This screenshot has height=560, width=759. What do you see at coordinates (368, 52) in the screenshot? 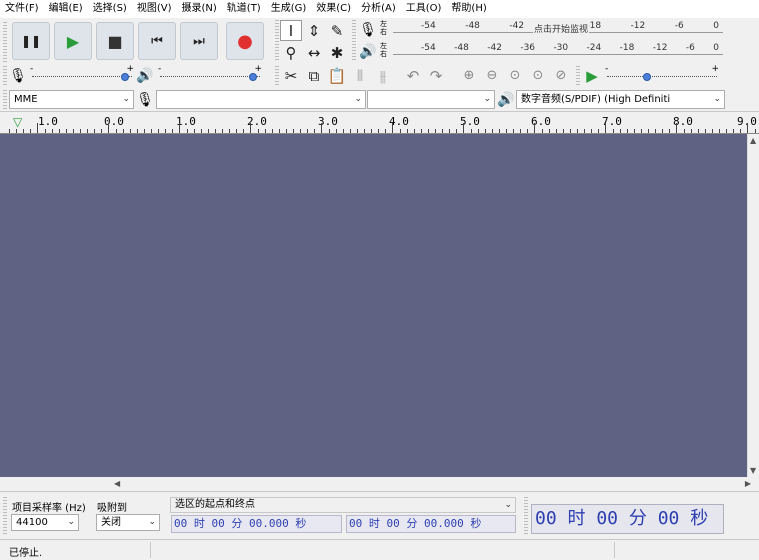
I see `playback-meter-button: 🔊` at bounding box center [368, 52].